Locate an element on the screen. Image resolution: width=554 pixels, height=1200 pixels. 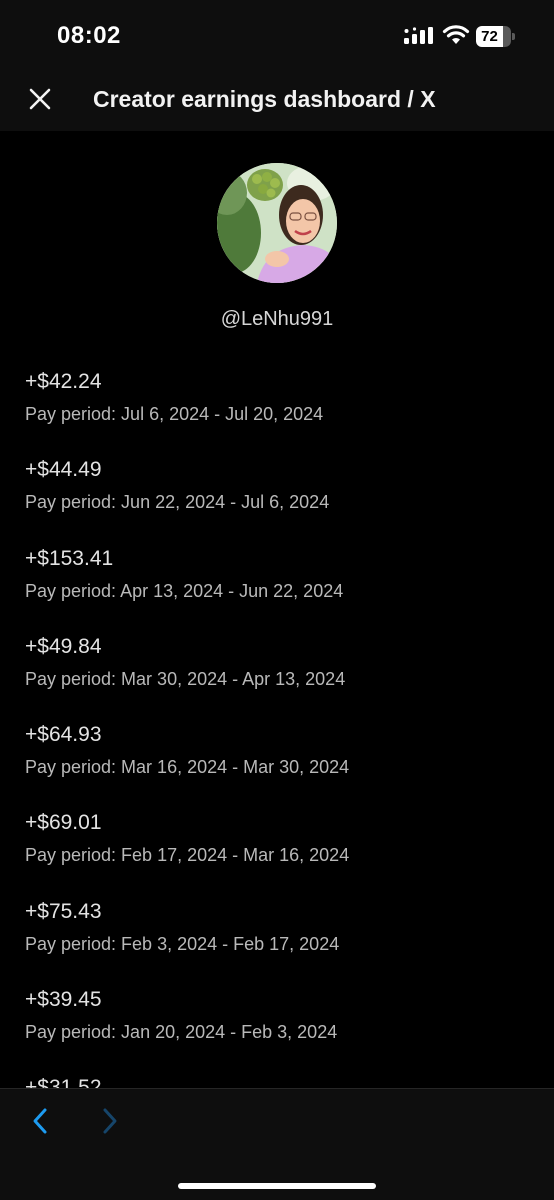
battery-indicator: 72 is located at coordinates (496, 36).